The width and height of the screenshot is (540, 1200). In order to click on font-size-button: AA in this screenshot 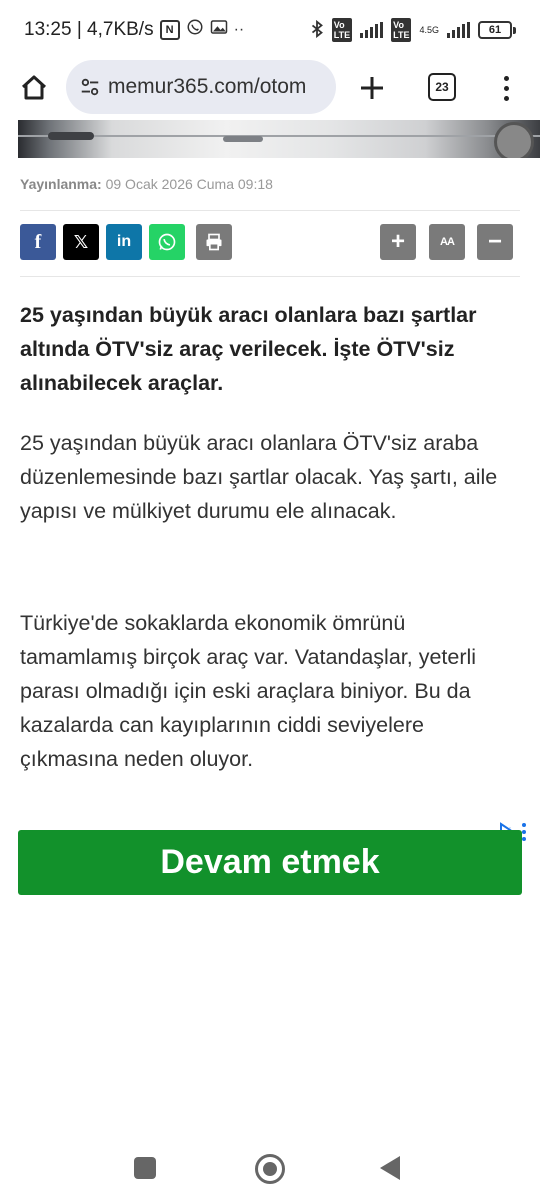, I will do `click(447, 242)`.